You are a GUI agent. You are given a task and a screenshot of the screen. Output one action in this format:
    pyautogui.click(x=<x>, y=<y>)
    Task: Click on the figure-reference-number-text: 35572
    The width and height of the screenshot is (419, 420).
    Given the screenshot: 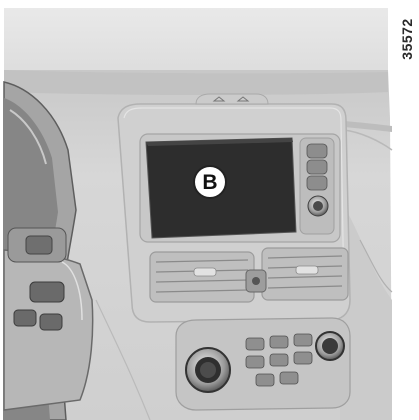 What is the action you would take?
    pyautogui.click(x=407, y=39)
    